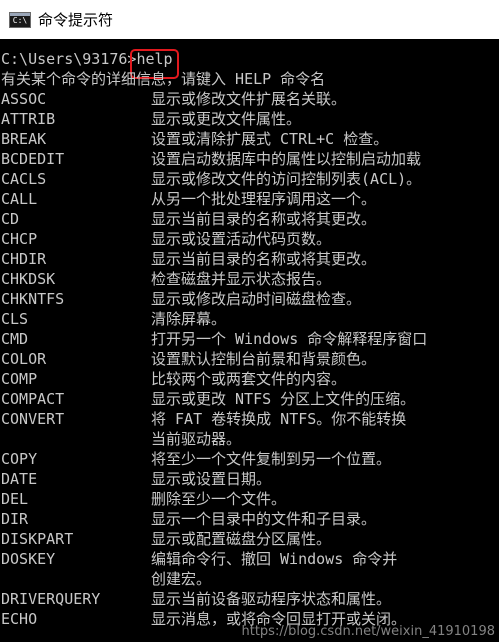 This screenshot has width=499, height=642. I want to click on command-name: DISKPART, so click(37, 539).